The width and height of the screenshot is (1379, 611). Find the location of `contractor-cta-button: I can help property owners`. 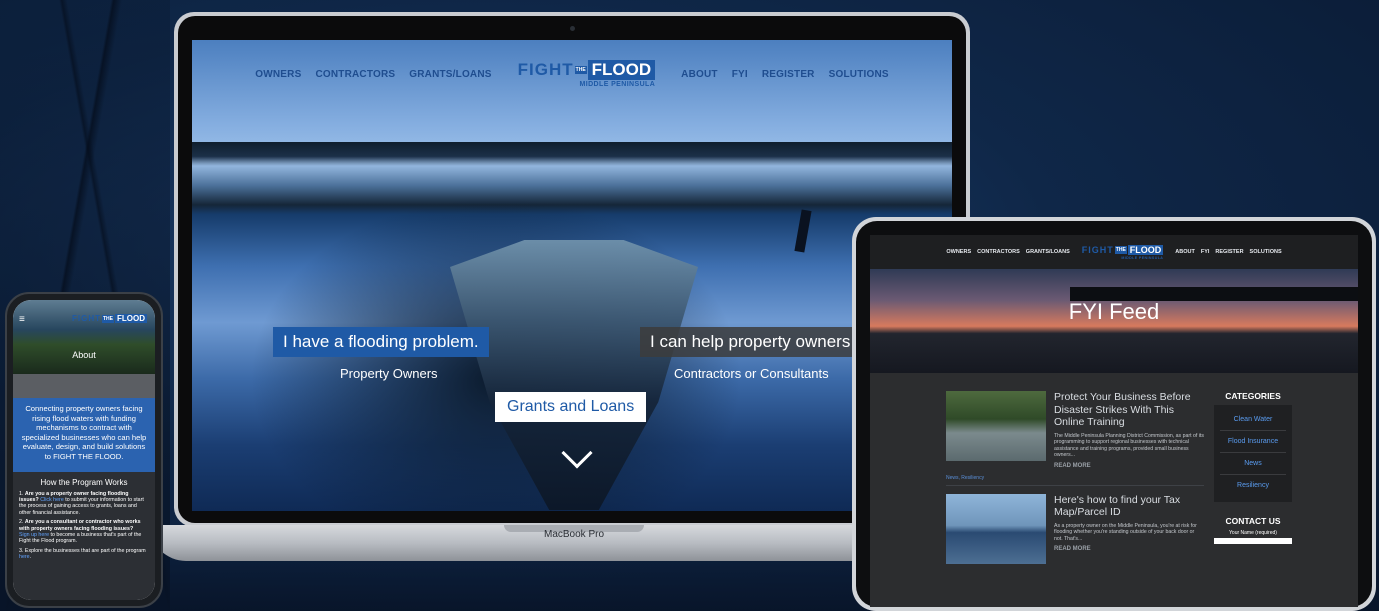

contractor-cta-button: I can help property owners is located at coordinates (747, 342).